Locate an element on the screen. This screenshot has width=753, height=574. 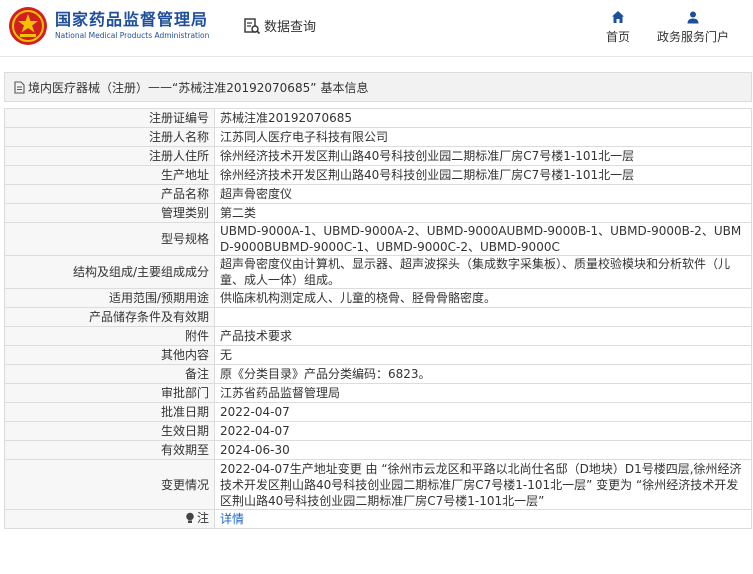
row-label: 型号规格 is located at coordinates (109, 239).